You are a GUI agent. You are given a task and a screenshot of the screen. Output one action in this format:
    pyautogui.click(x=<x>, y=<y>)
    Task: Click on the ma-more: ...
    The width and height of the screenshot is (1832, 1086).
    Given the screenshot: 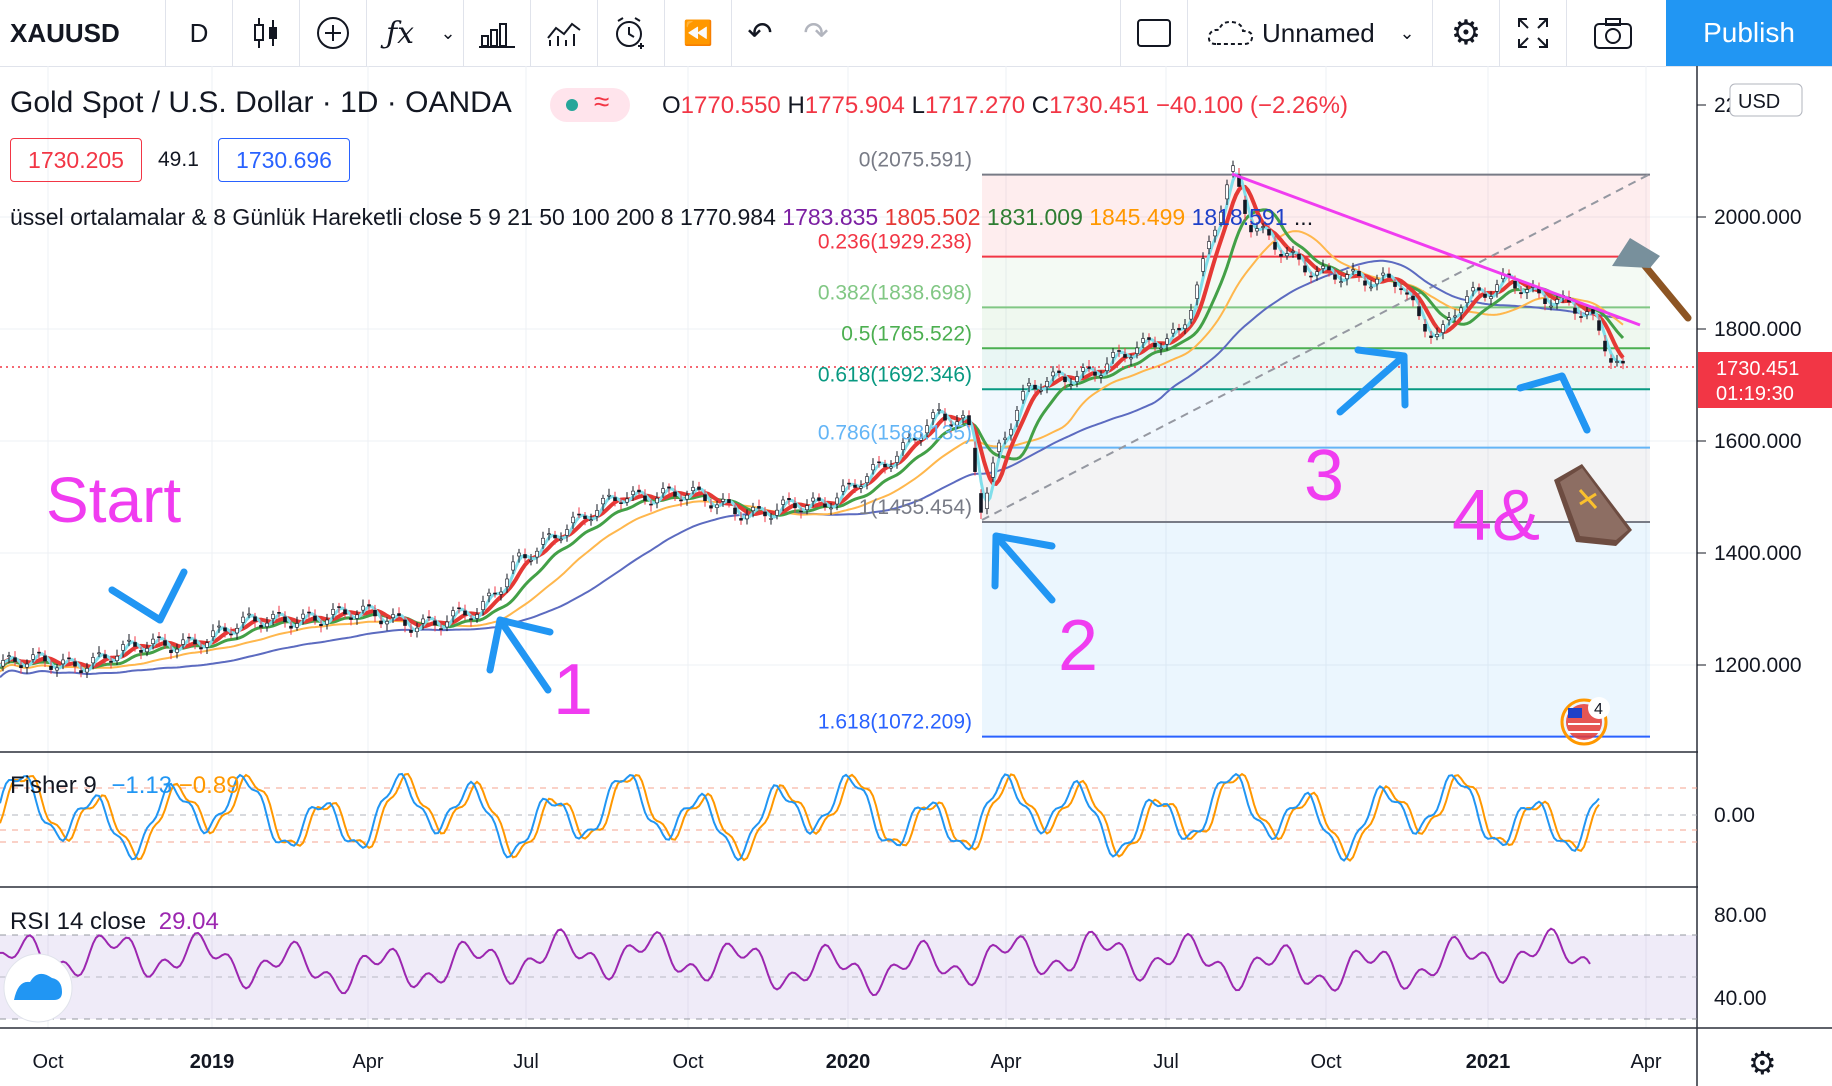 What is the action you would take?
    pyautogui.click(x=1303, y=217)
    